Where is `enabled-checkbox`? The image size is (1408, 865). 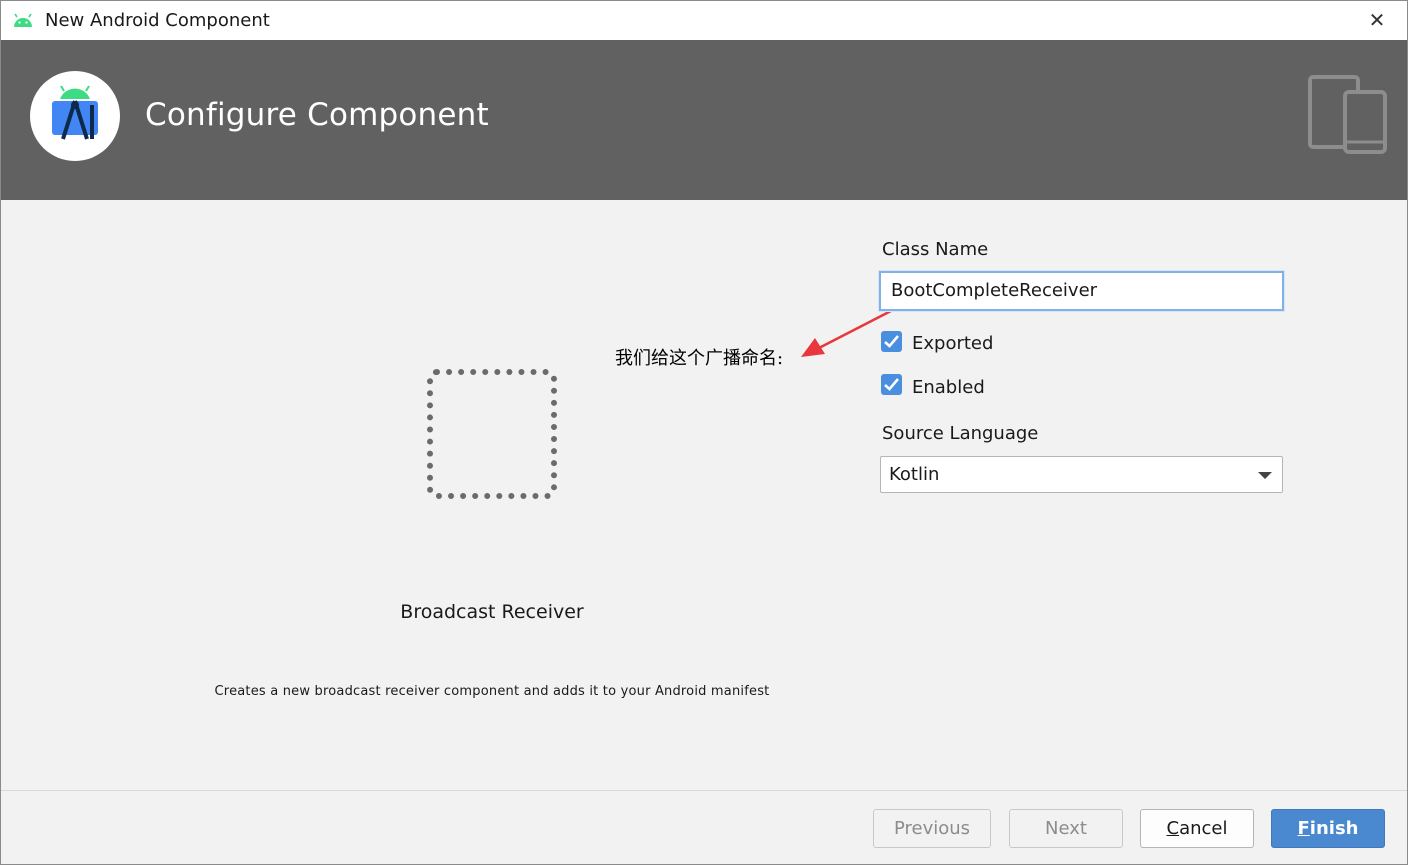 enabled-checkbox is located at coordinates (891, 384).